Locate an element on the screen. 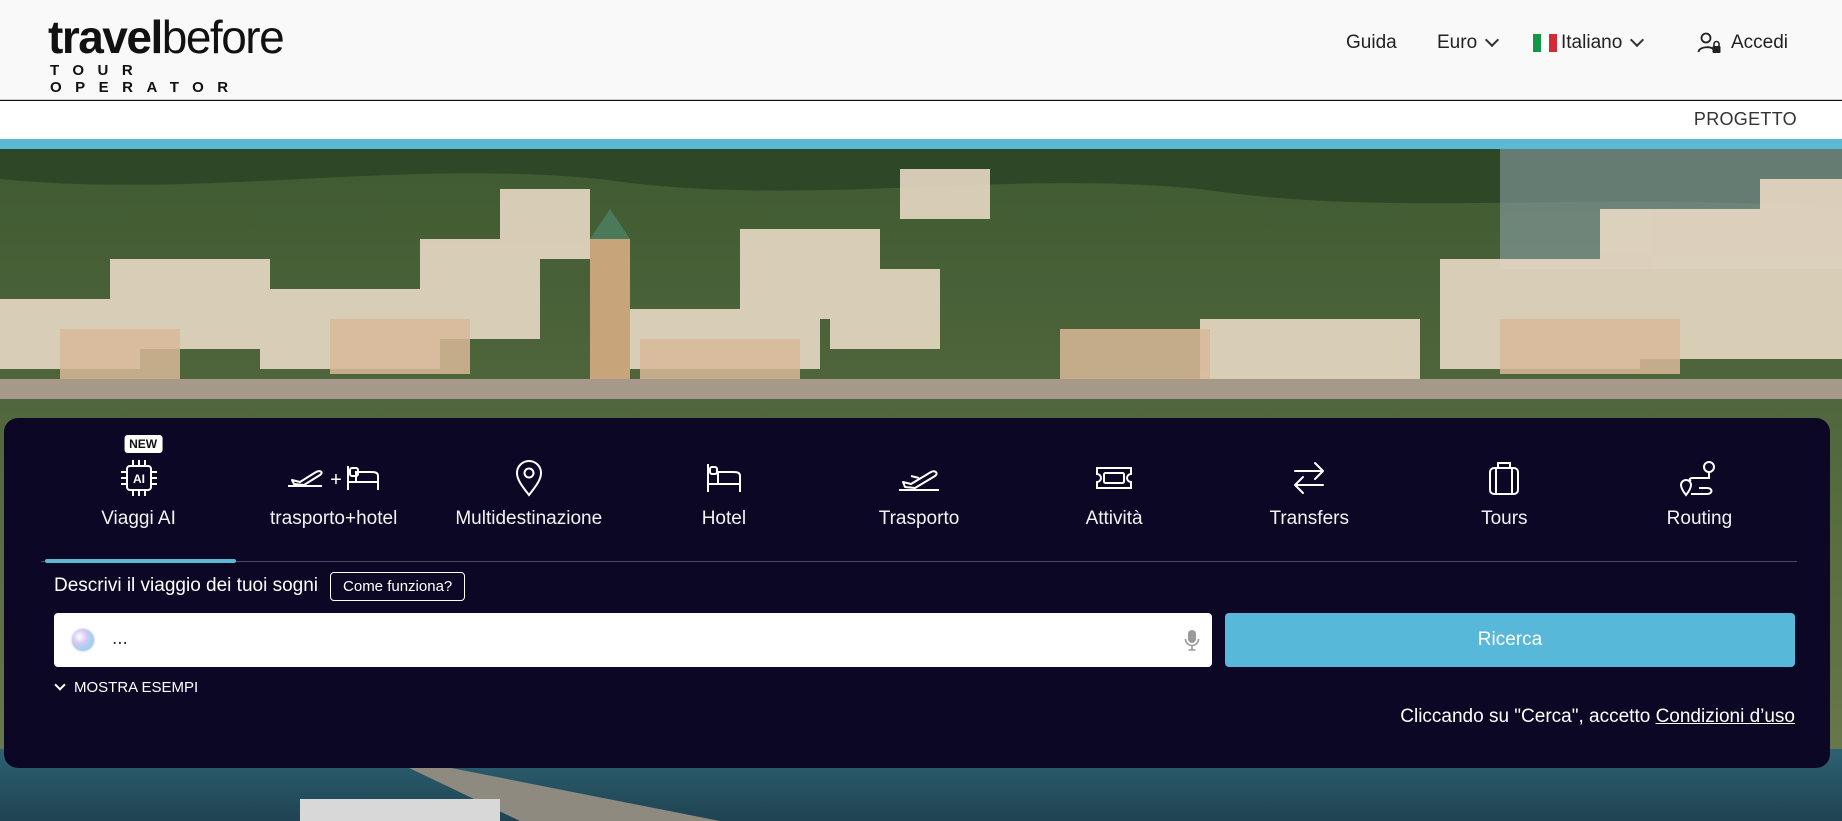  nav-guide-link: Guida is located at coordinates (1371, 43).